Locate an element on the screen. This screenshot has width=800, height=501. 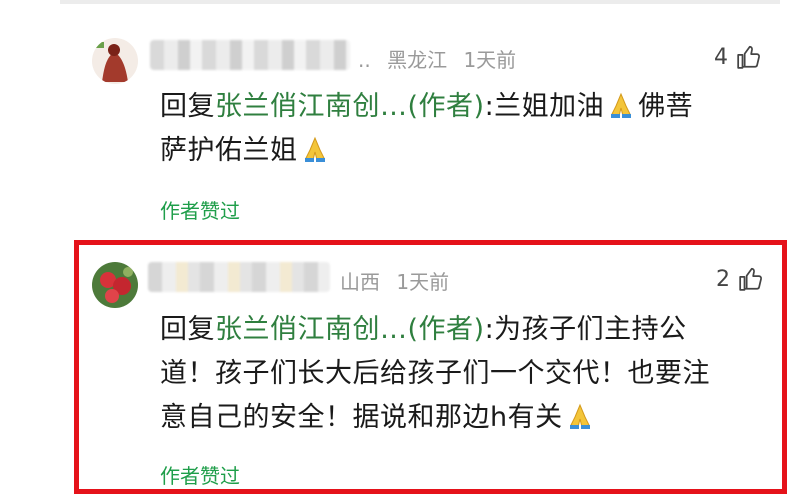
like-button: 2 is located at coordinates (740, 279).